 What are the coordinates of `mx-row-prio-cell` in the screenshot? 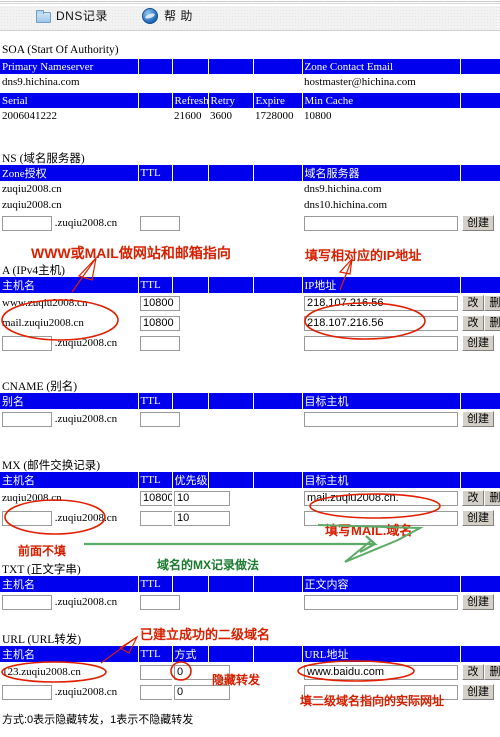 It's located at (237, 498).